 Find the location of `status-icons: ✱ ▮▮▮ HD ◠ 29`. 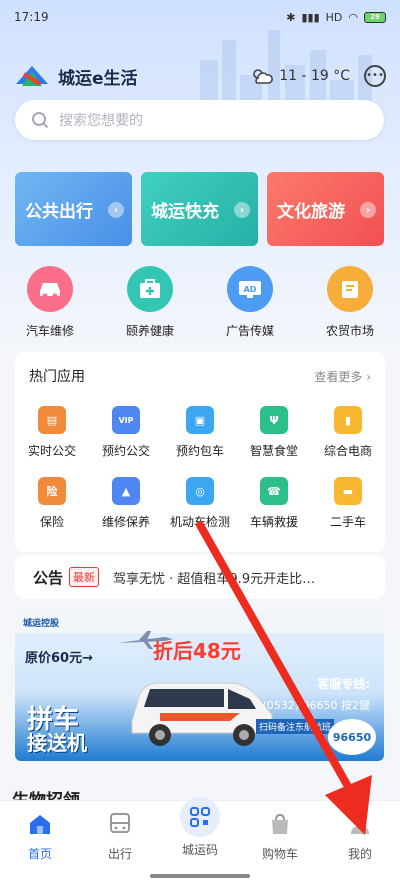

status-icons: ✱ ▮▮▮ HD ◠ 29 is located at coordinates (336, 17).